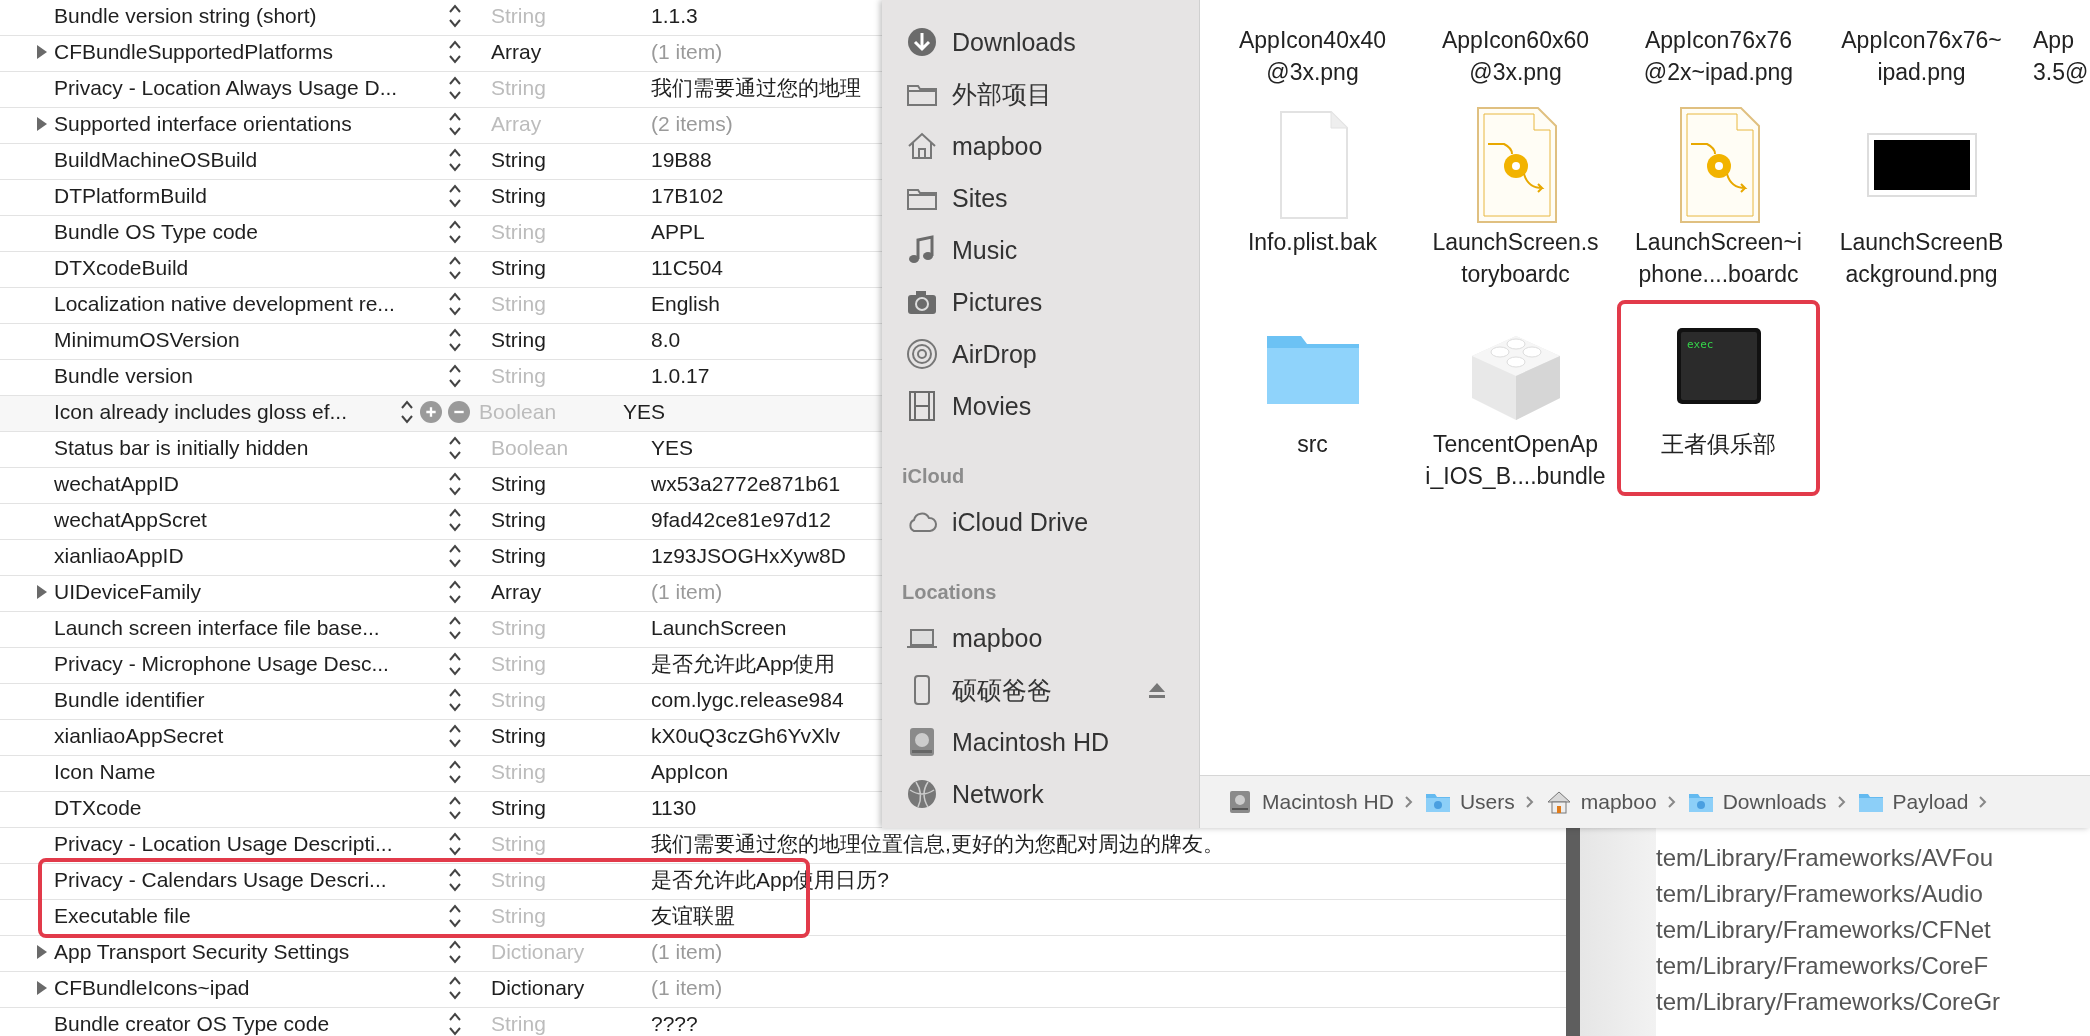 The width and height of the screenshot is (2090, 1036). I want to click on movies-icon, so click(922, 406).